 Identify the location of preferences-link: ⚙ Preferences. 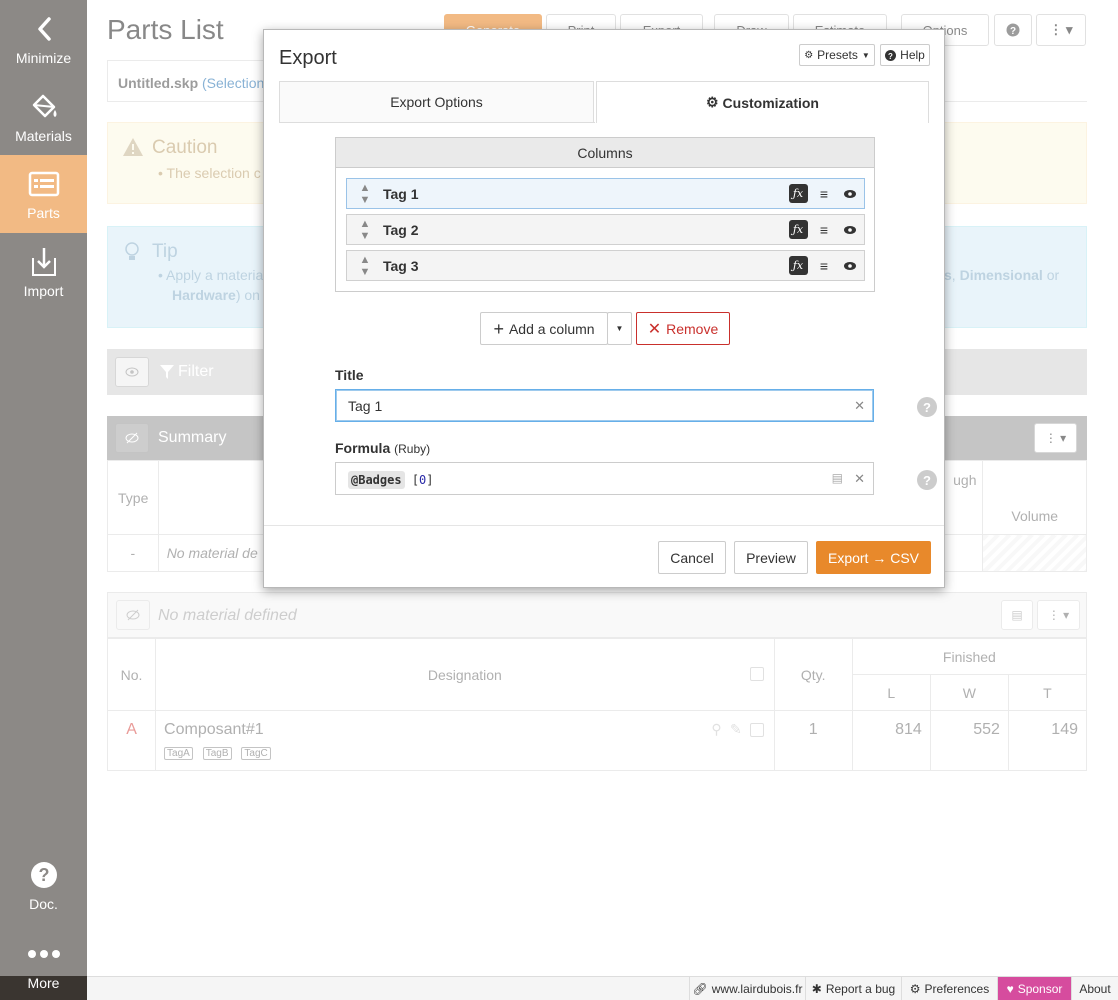
(949, 988).